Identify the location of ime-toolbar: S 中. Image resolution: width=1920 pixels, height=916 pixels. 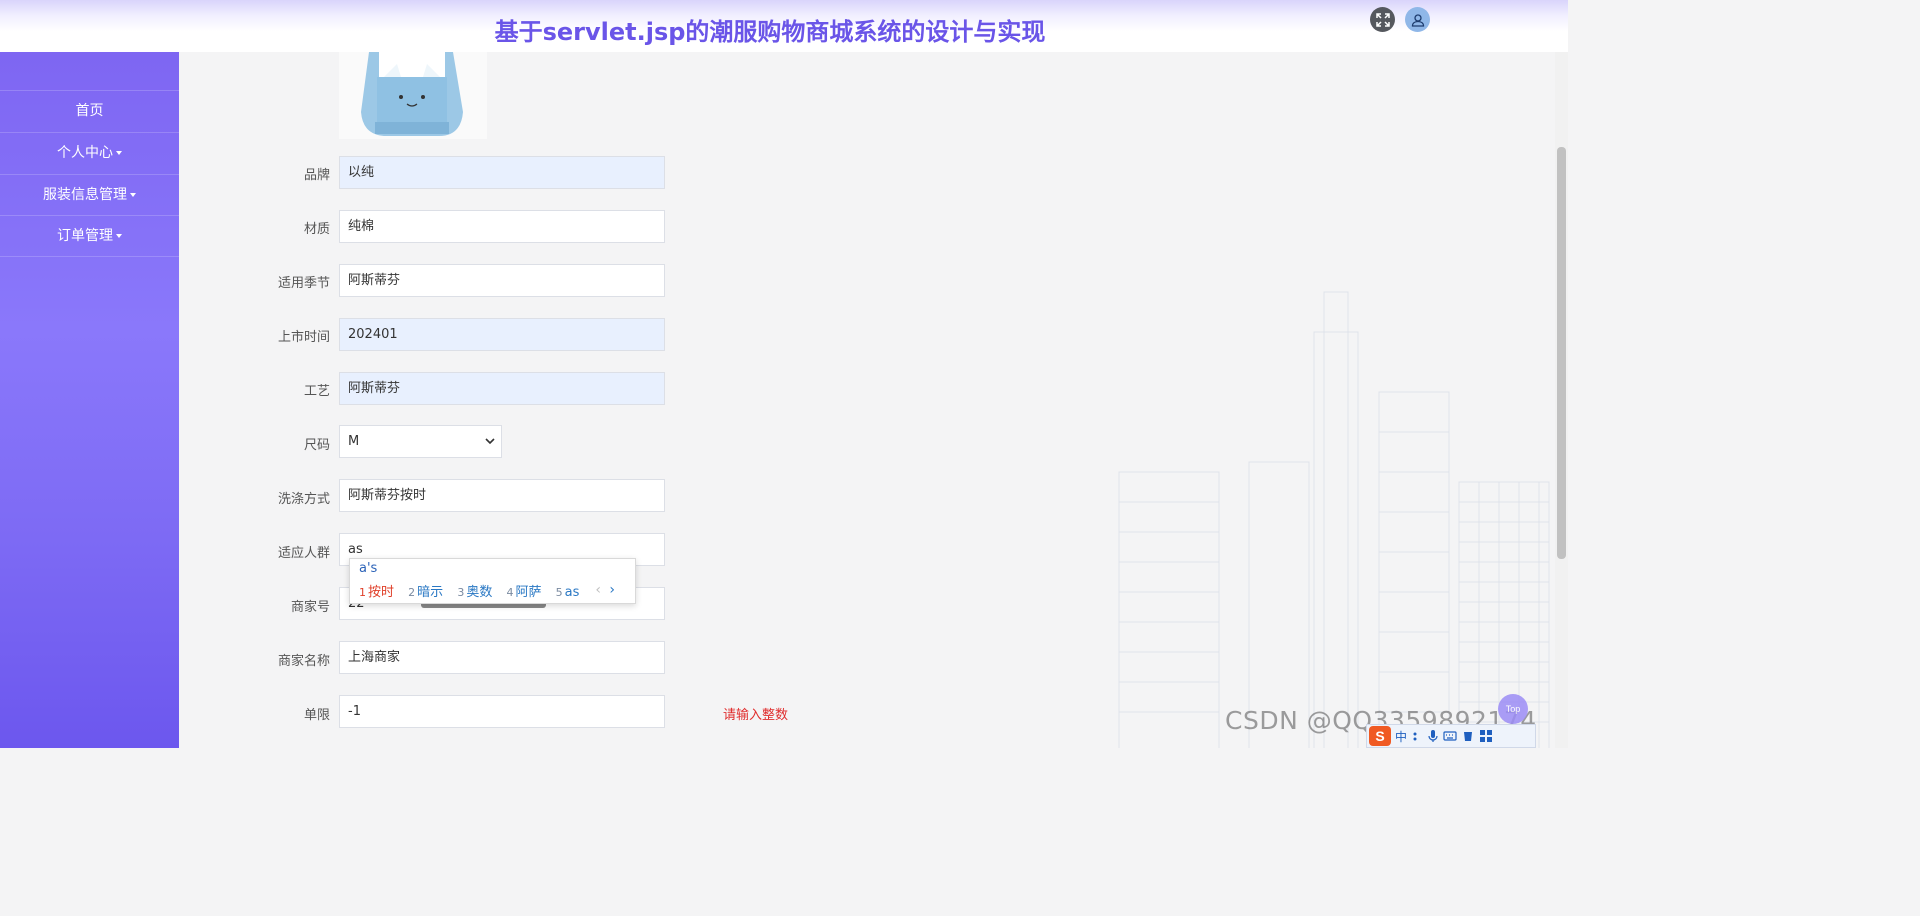
(1451, 736).